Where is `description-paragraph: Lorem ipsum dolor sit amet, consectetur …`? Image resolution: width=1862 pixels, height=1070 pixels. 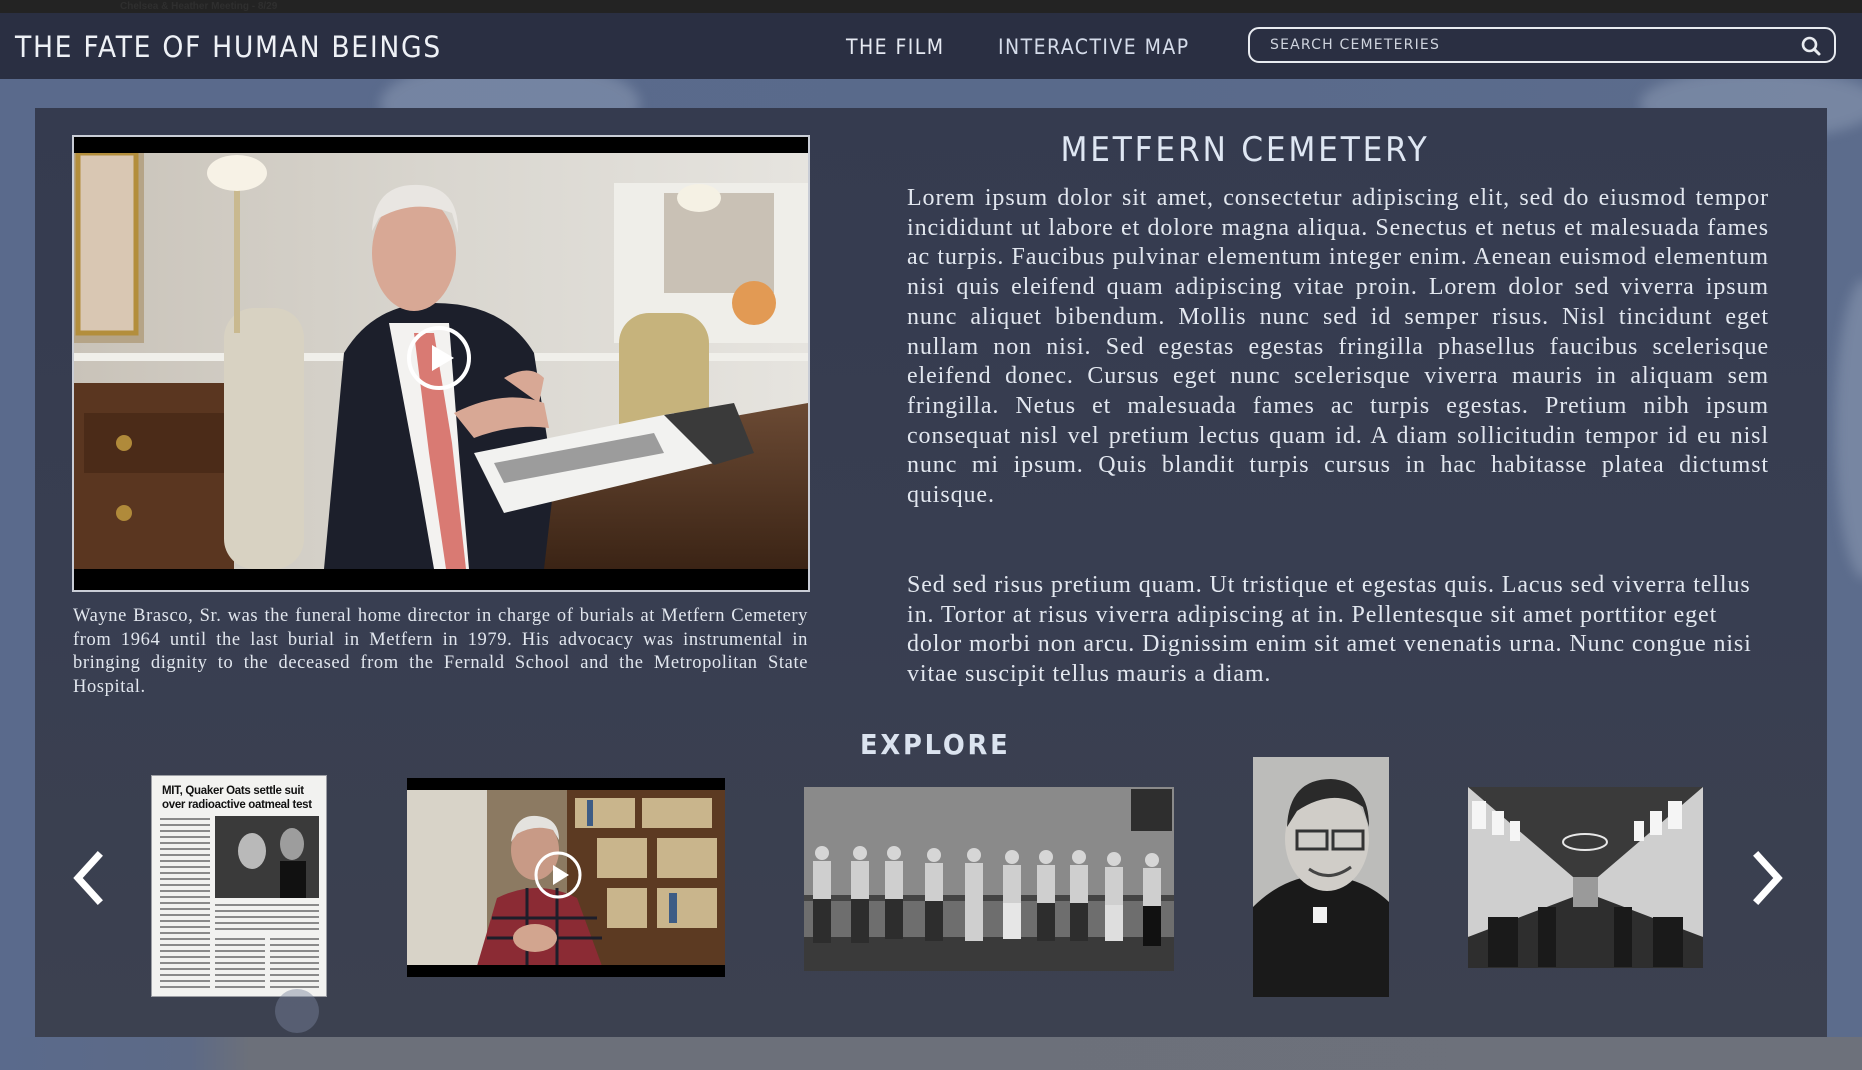 description-paragraph: Lorem ipsum dolor sit amet, consectetur … is located at coordinates (1338, 347).